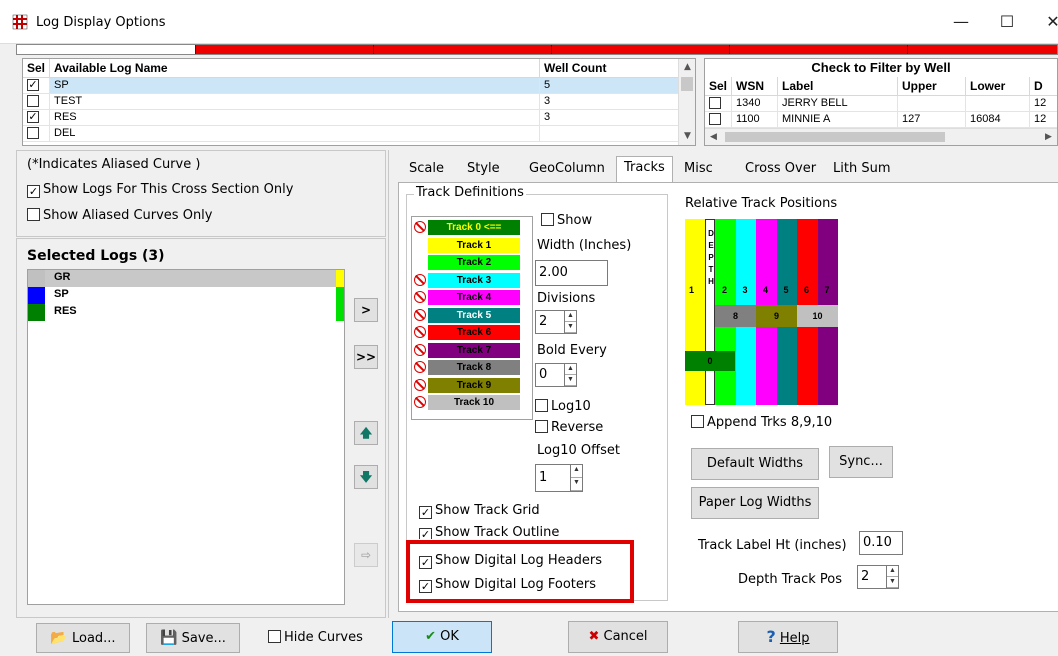 The width and height of the screenshot is (1058, 656). I want to click on table-row: ✓ SP 5, so click(351, 85).